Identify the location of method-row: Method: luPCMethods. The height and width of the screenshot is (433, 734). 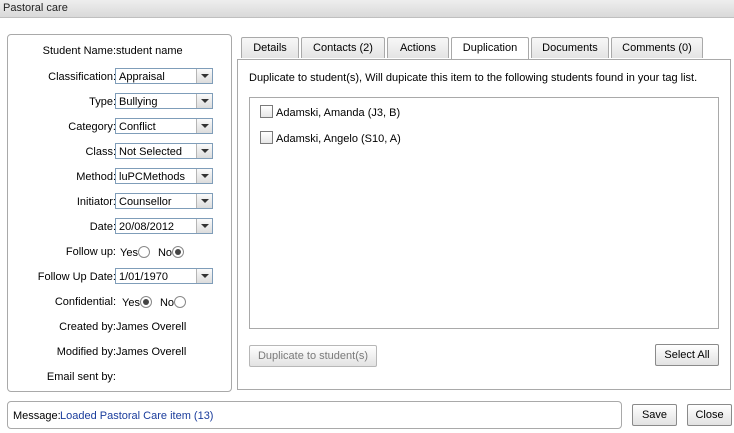
(119, 178).